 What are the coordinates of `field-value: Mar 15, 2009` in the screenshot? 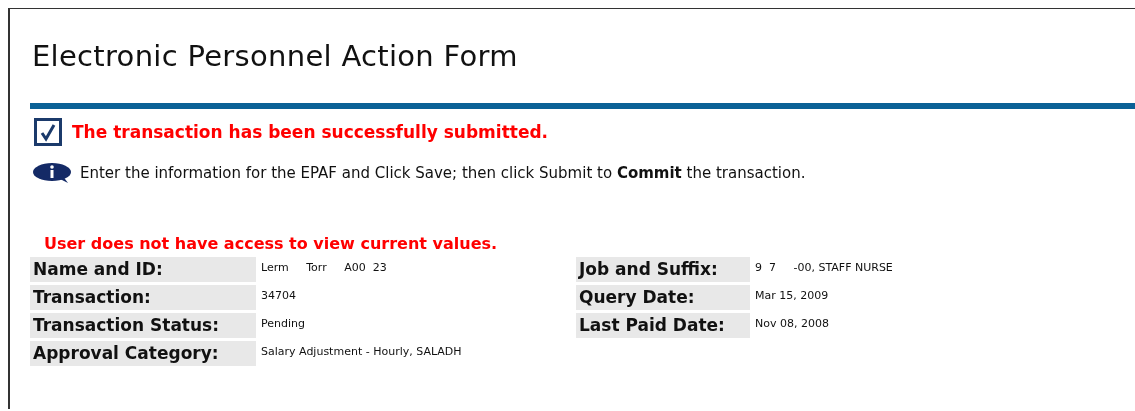 It's located at (792, 296).